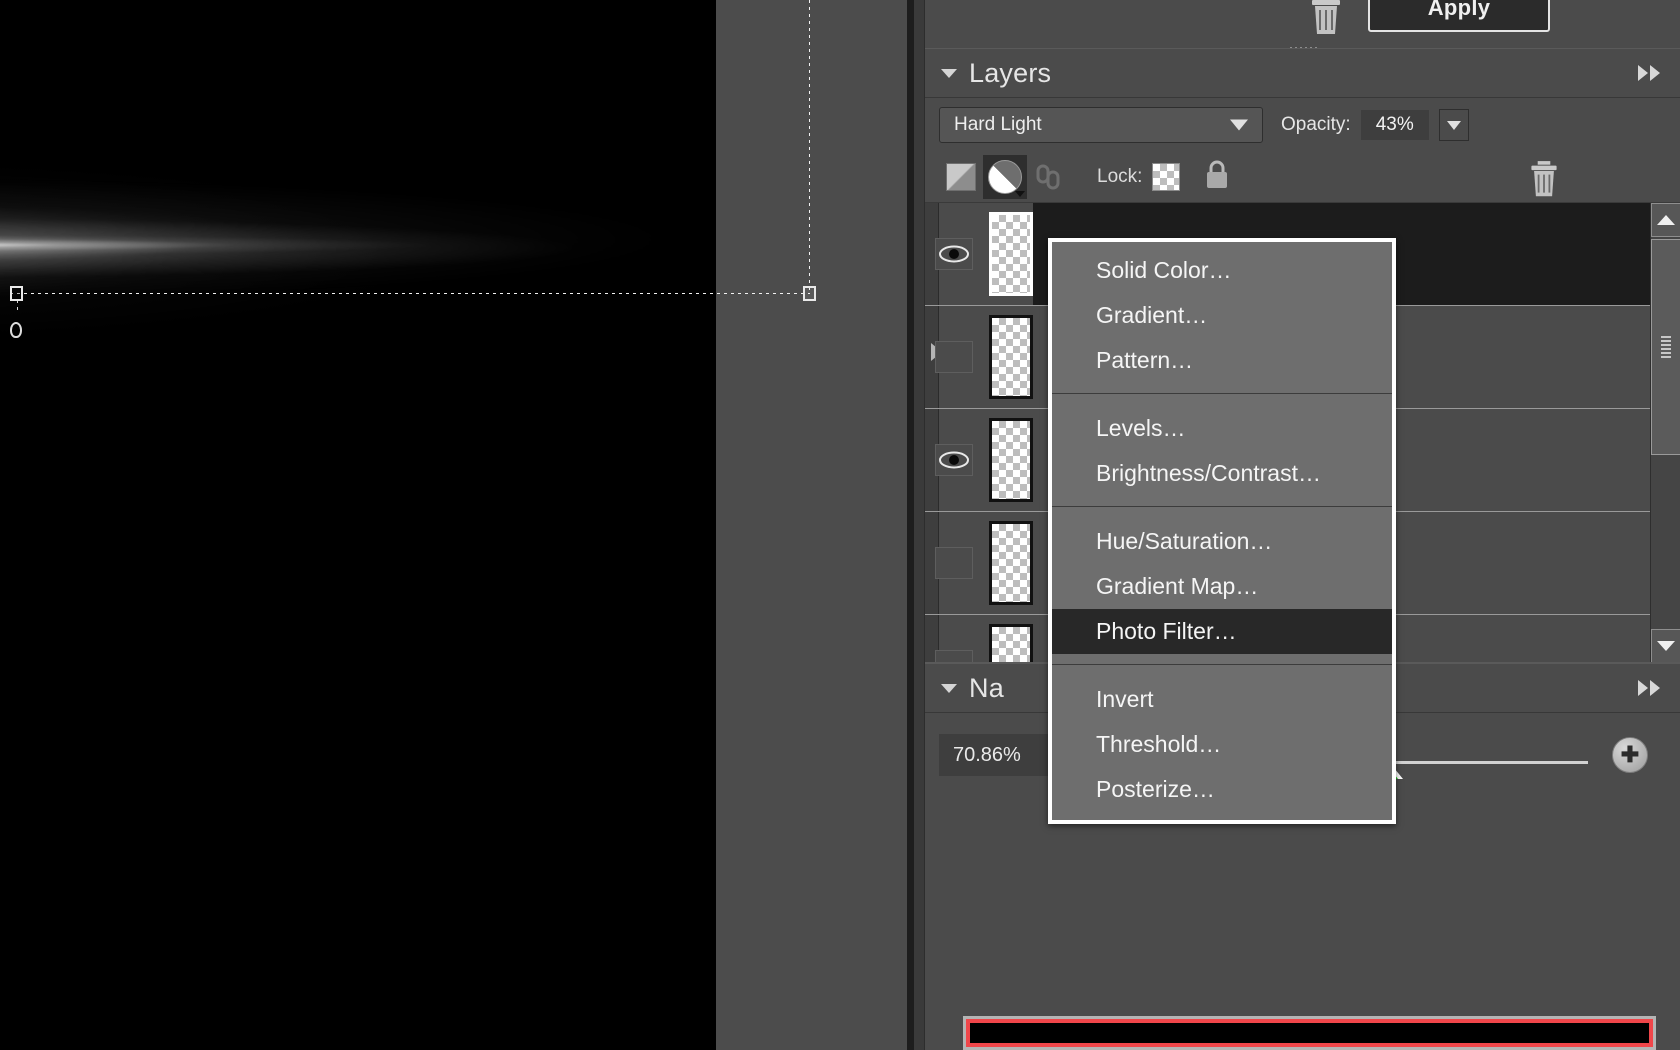  I want to click on scroll-down-arrow-icon, so click(1665, 645).